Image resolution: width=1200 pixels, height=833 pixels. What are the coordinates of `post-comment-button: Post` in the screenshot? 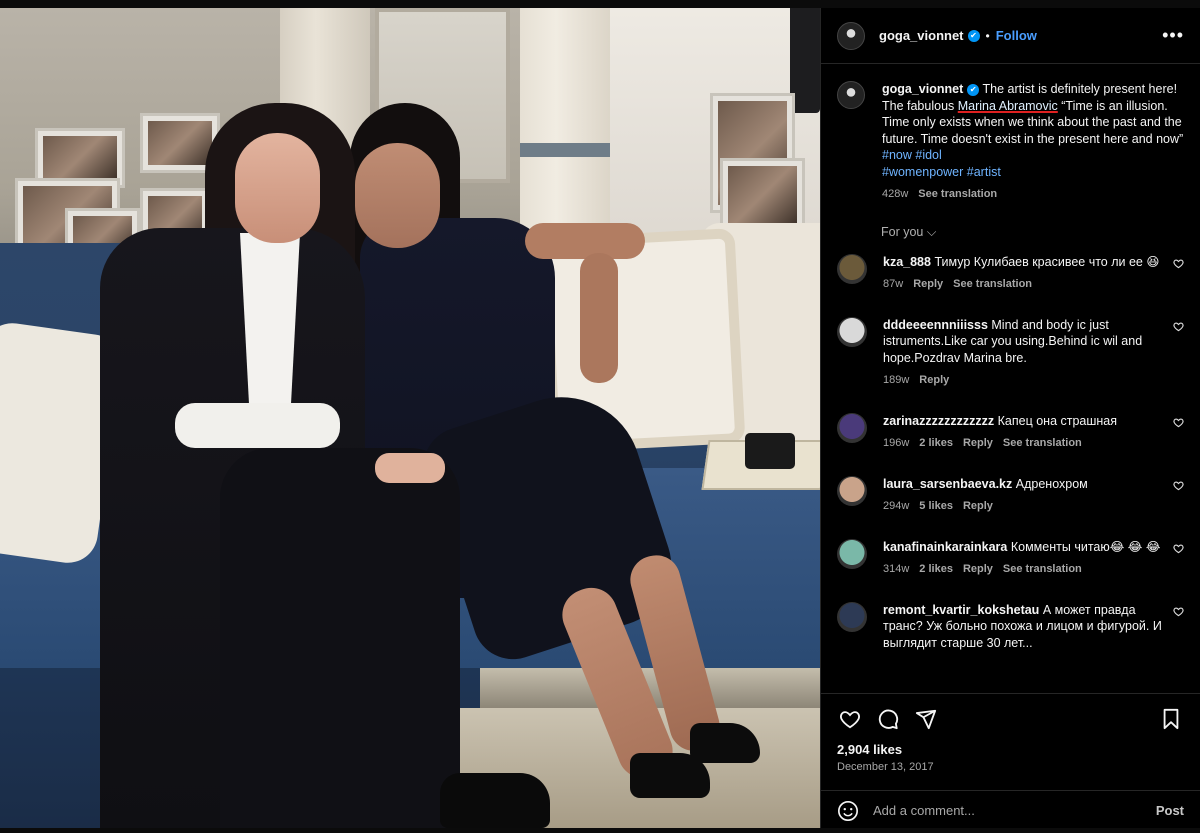 It's located at (1170, 810).